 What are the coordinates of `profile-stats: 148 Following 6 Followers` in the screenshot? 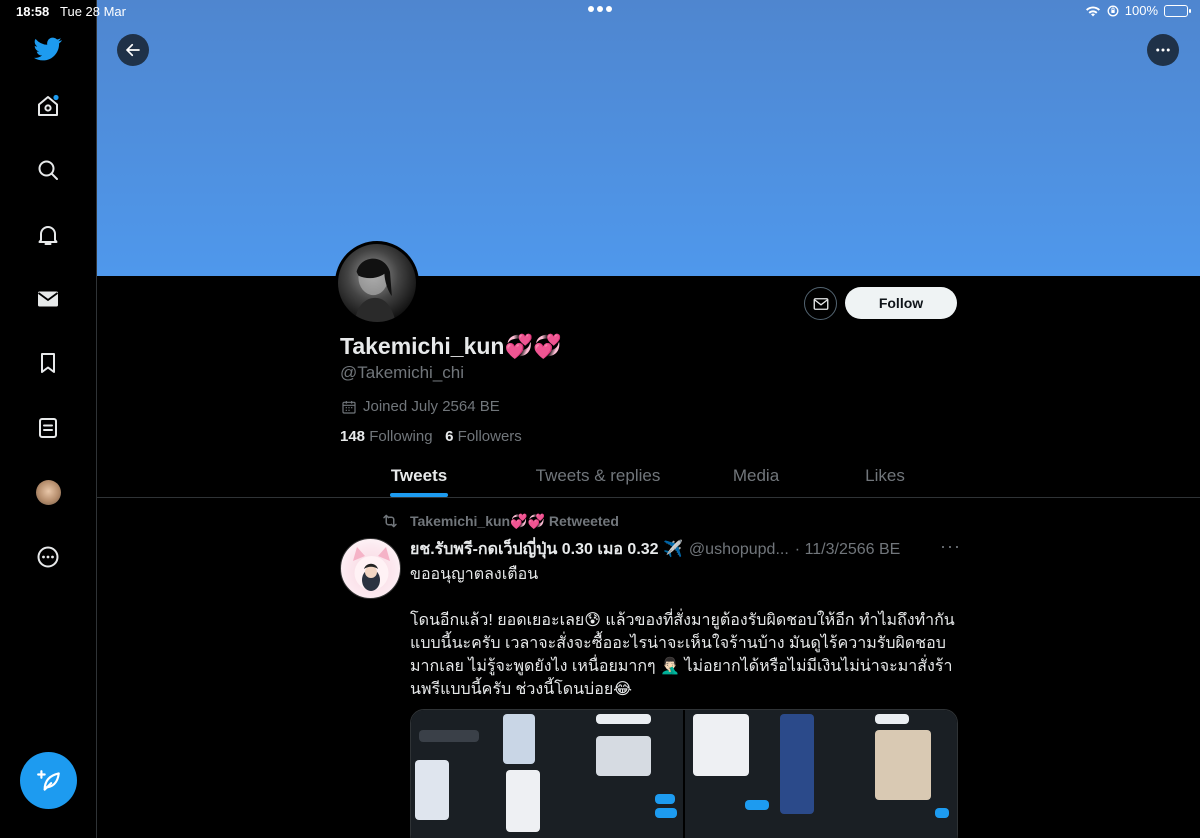 It's located at (431, 436).